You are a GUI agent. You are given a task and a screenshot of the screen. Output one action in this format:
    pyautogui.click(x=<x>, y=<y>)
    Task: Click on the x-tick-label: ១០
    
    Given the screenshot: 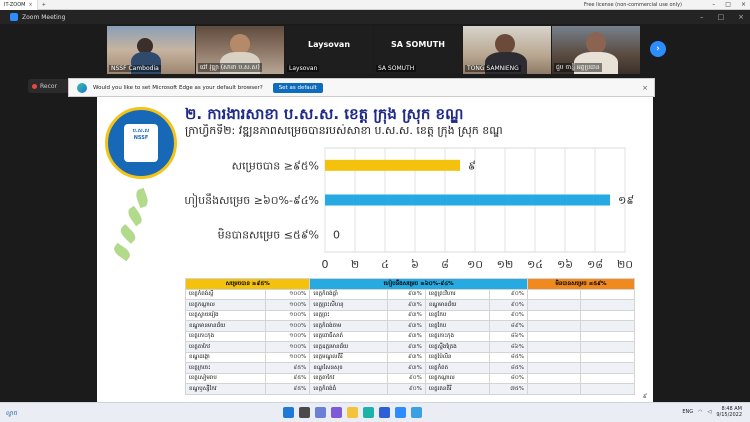 What is the action you would take?
    pyautogui.click(x=475, y=264)
    